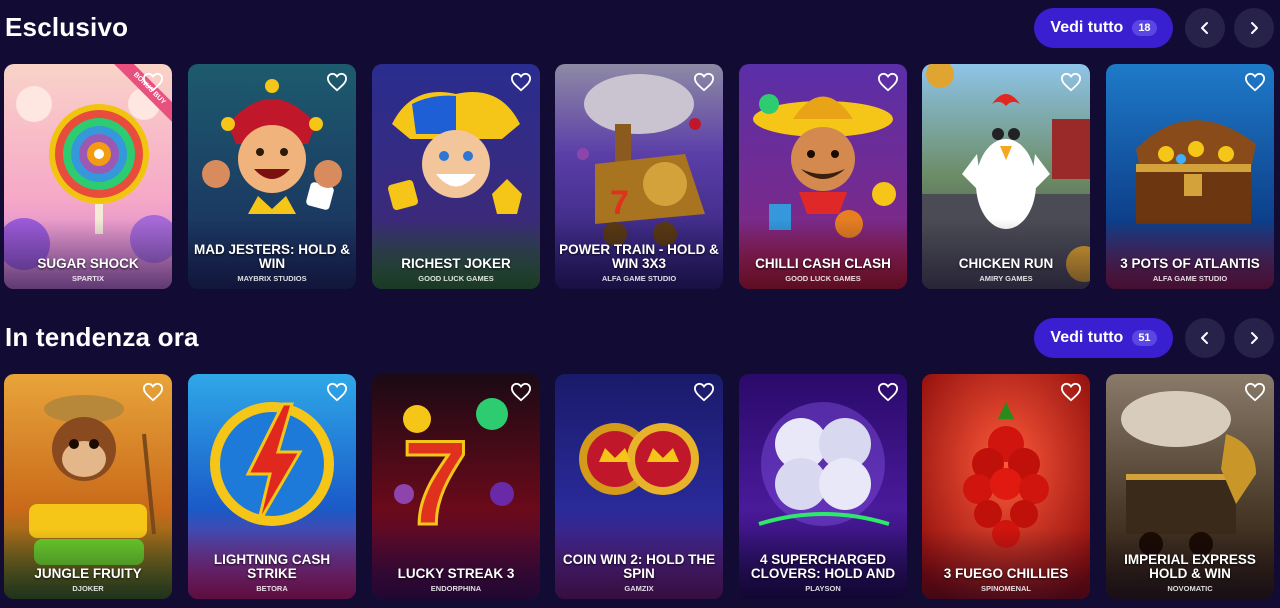 The image size is (1280, 608). Describe the element at coordinates (456, 486) in the screenshot. I see `game-card: 7 LUCKY STREAK 3 ENDORPHINA` at that location.